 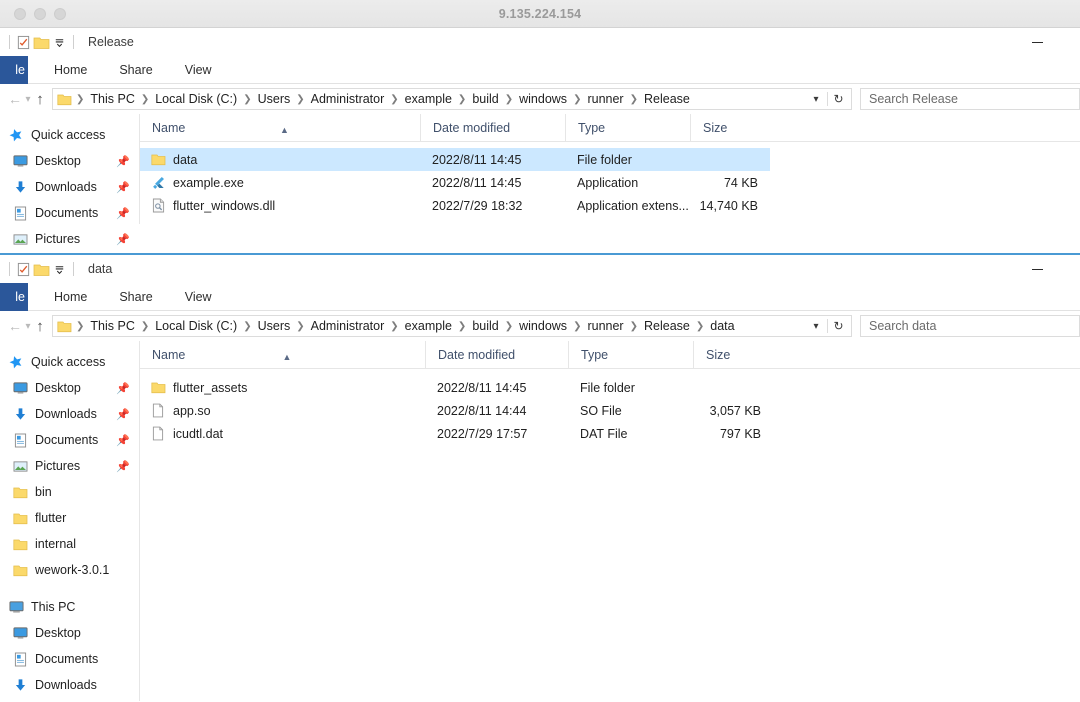 What do you see at coordinates (457, 410) in the screenshot?
I see `table-row: app.so 2022/8/11 14:44 SO File 3,057 KB` at bounding box center [457, 410].